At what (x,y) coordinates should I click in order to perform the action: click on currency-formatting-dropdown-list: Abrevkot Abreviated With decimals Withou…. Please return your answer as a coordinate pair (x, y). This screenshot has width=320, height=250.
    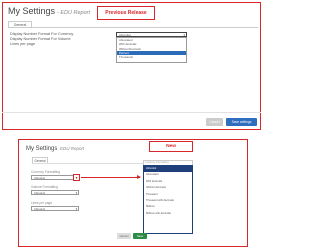
    Looking at the image, I should click on (168, 199).